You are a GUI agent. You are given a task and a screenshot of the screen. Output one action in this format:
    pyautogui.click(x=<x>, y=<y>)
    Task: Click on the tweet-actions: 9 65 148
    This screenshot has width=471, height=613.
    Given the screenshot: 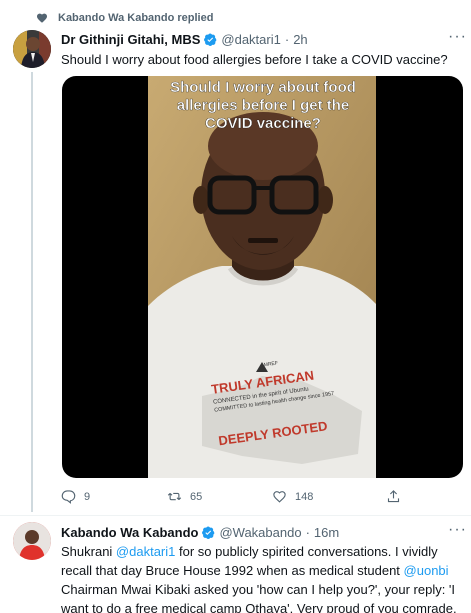 What is the action you would take?
    pyautogui.click(x=231, y=498)
    